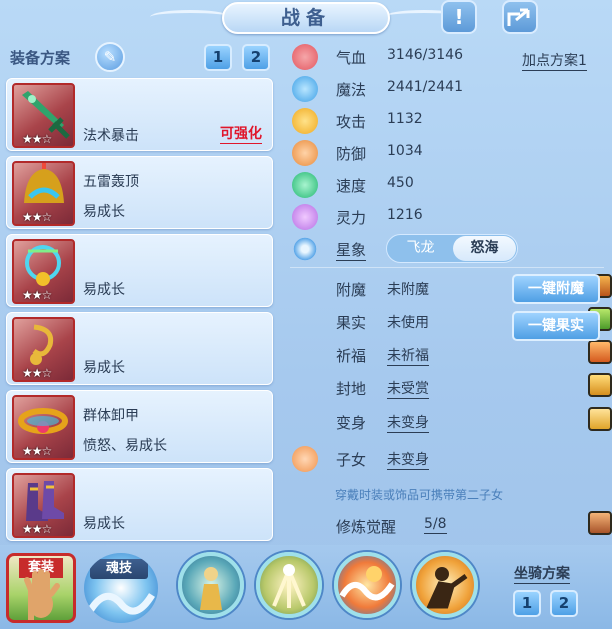  Describe the element at coordinates (447, 267) in the screenshot. I see `divider` at that location.